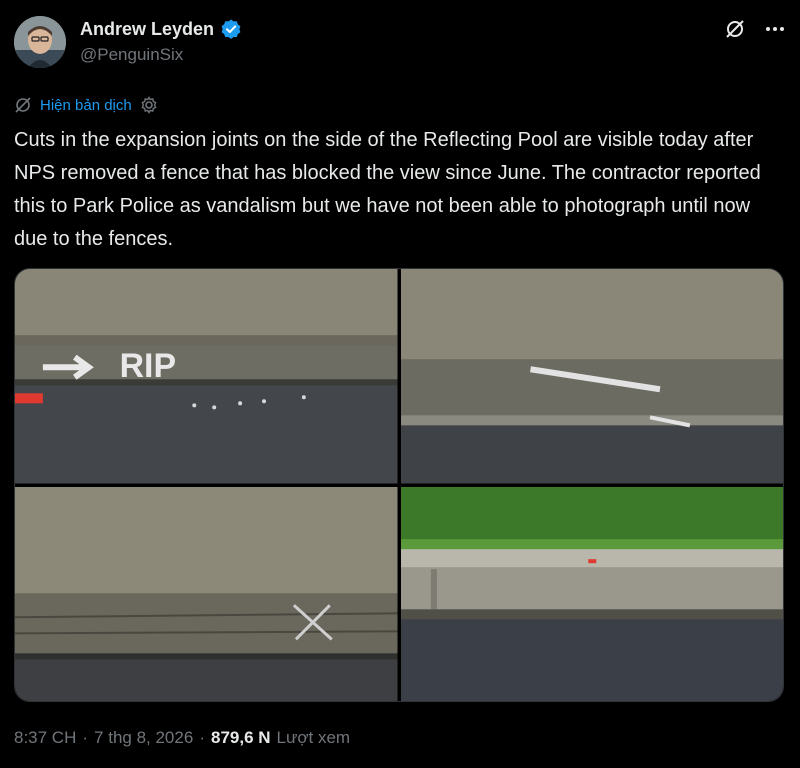 Image resolution: width=800 pixels, height=768 pixels. Describe the element at coordinates (206, 593) in the screenshot. I see `photo-x-marking` at that location.